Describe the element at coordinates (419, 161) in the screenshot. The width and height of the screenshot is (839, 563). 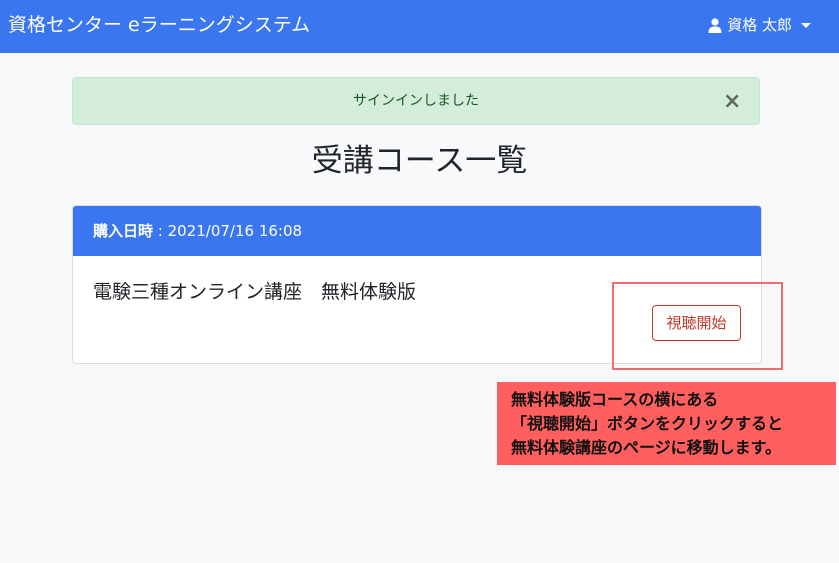
I see `page-title: 受講コース一覧` at that location.